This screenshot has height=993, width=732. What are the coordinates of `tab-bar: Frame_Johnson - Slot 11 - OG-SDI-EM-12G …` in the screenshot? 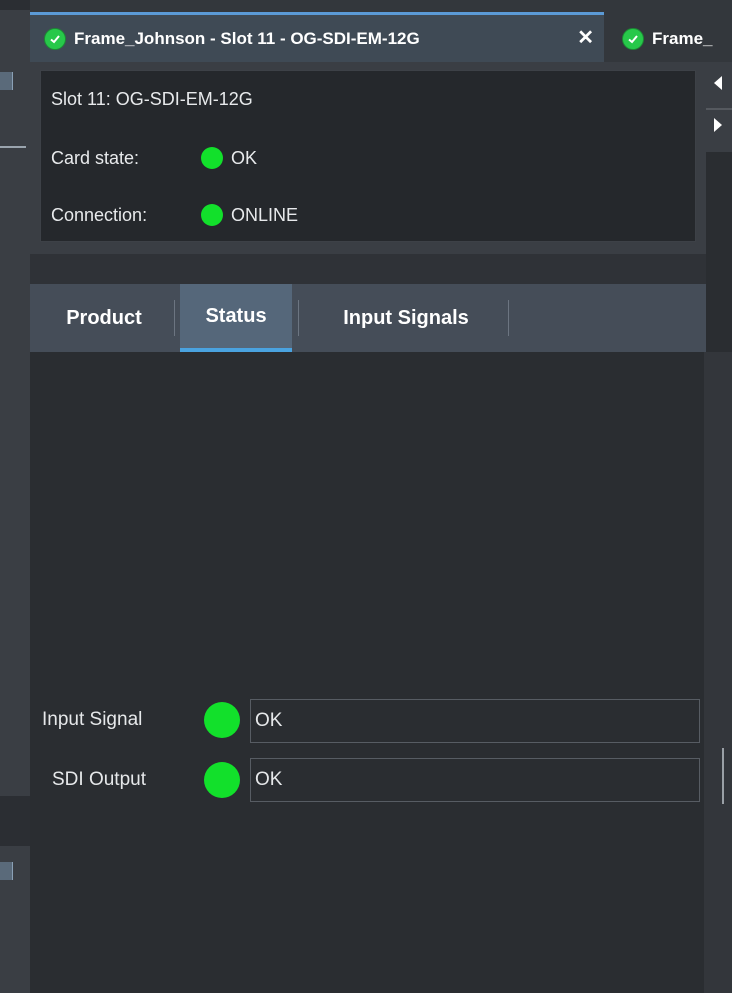 It's located at (381, 31).